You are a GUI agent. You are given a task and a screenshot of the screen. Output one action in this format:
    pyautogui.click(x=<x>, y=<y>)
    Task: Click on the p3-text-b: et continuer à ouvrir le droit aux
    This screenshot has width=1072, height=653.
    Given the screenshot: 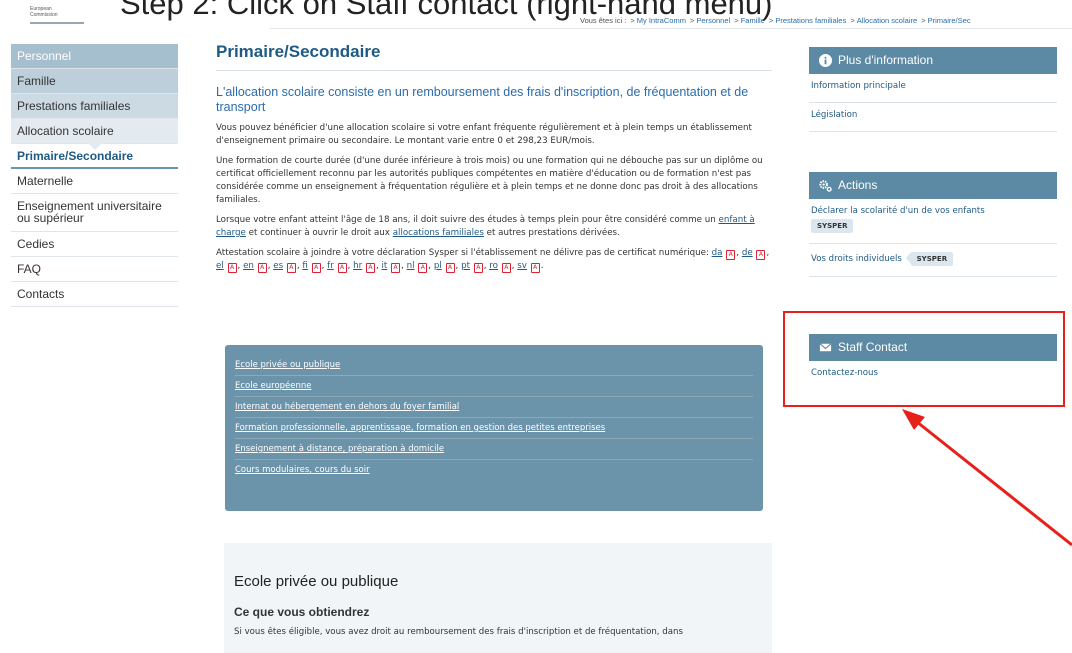 What is the action you would take?
    pyautogui.click(x=319, y=233)
    